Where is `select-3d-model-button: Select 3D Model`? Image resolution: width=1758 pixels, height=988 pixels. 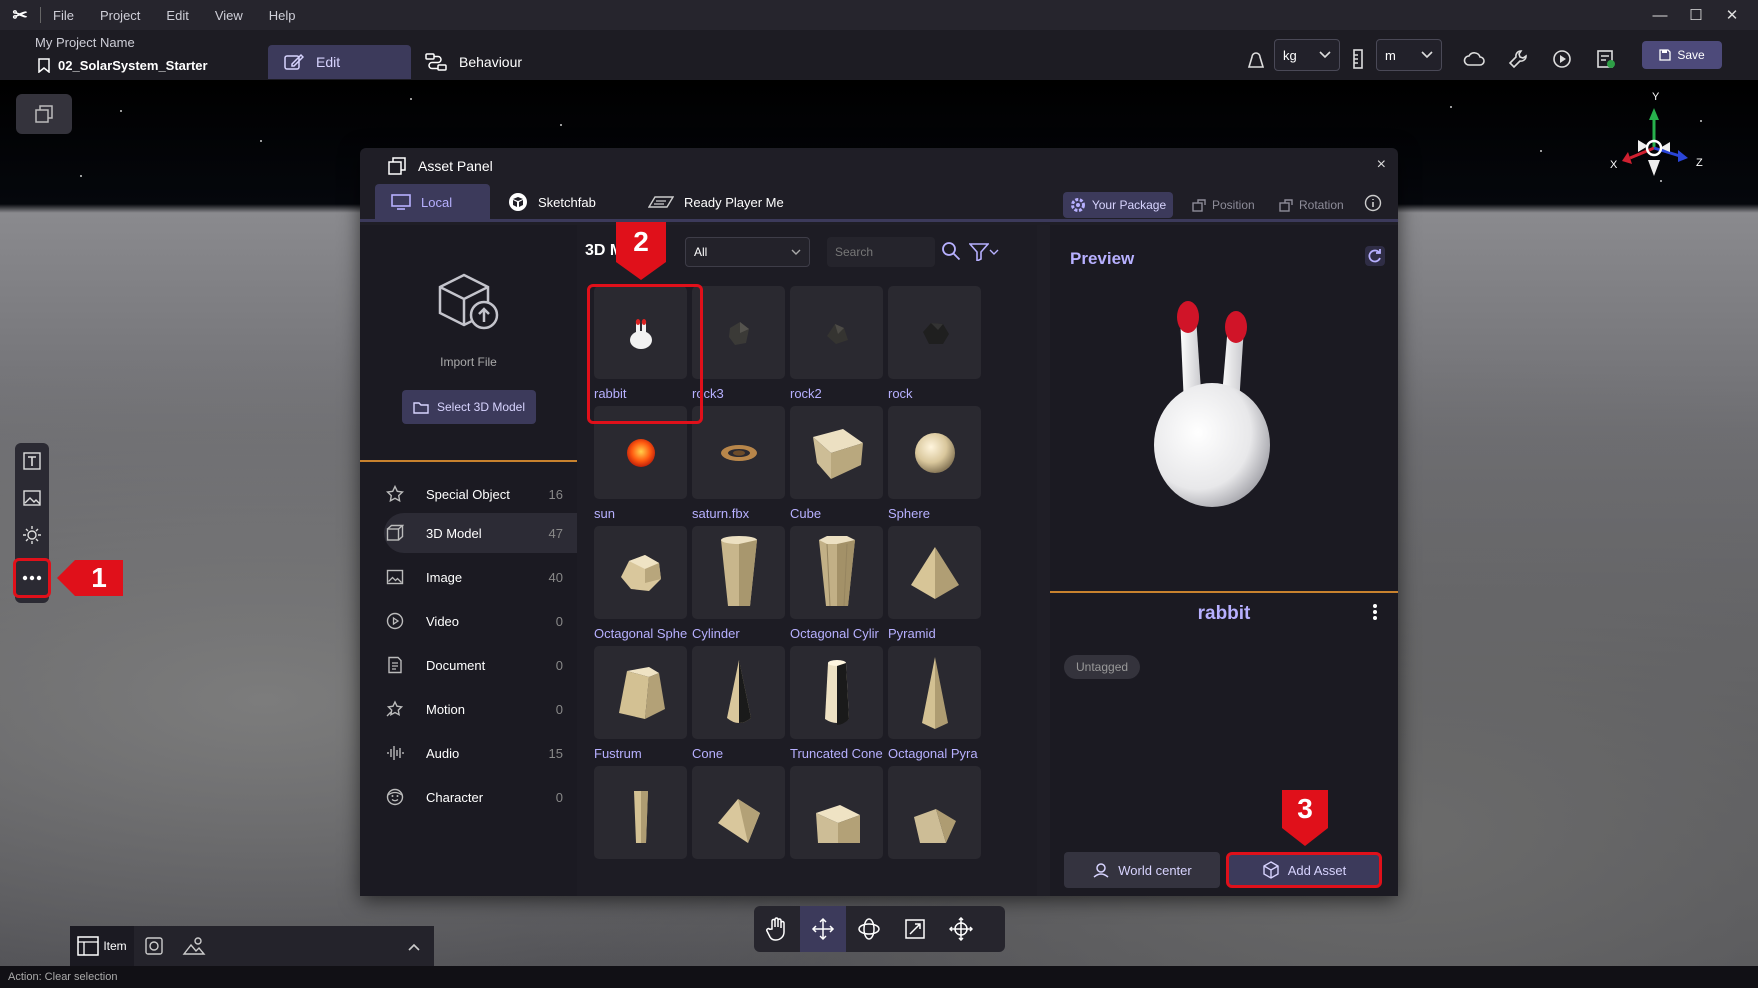 select-3d-model-button: Select 3D Model is located at coordinates (469, 407).